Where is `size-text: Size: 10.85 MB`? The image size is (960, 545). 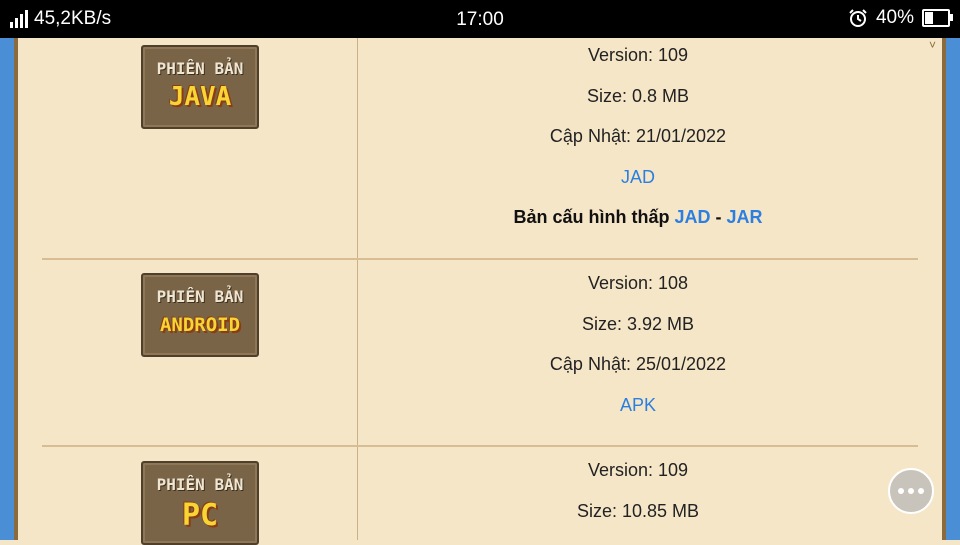
size-text: Size: 10.85 MB is located at coordinates (638, 510).